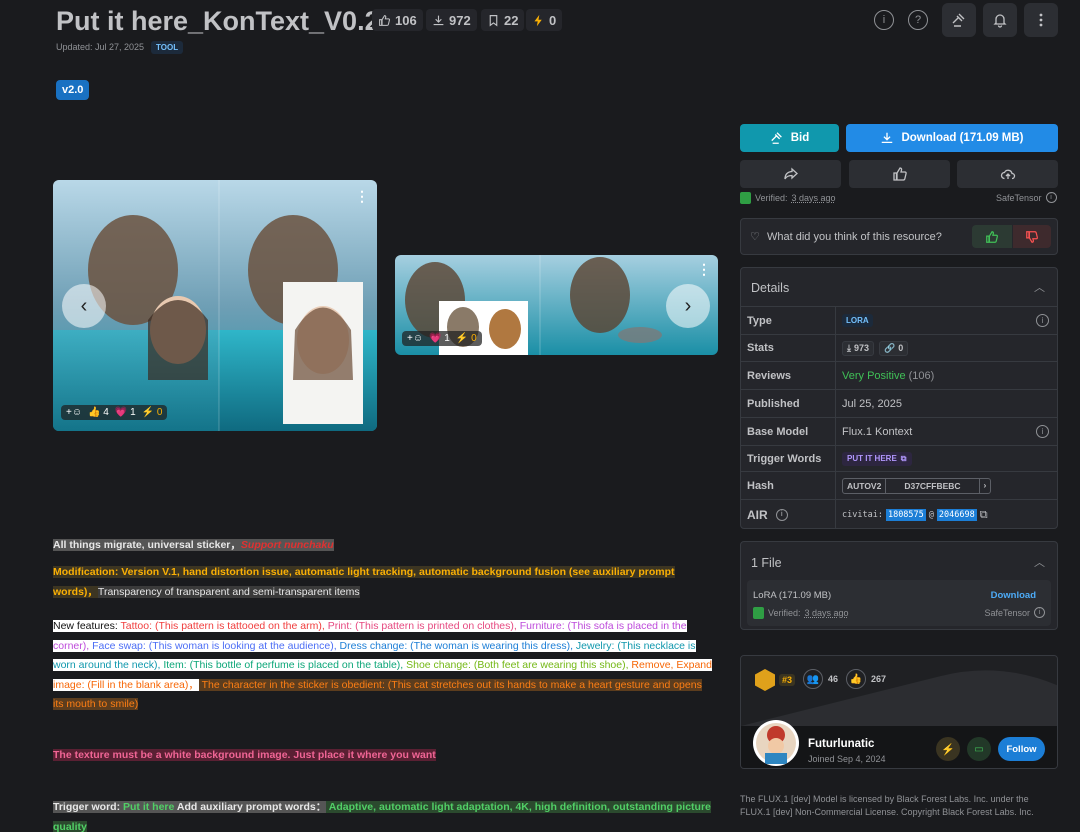 This screenshot has height=832, width=1080. I want to click on rank-hex-icon, so click(765, 680).